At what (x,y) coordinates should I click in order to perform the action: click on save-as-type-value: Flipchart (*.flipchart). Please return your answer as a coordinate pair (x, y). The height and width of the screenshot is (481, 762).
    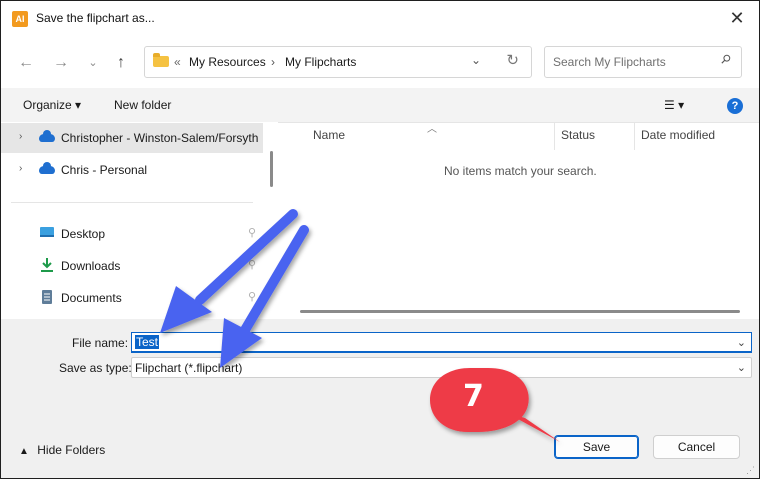
    Looking at the image, I should click on (188, 368).